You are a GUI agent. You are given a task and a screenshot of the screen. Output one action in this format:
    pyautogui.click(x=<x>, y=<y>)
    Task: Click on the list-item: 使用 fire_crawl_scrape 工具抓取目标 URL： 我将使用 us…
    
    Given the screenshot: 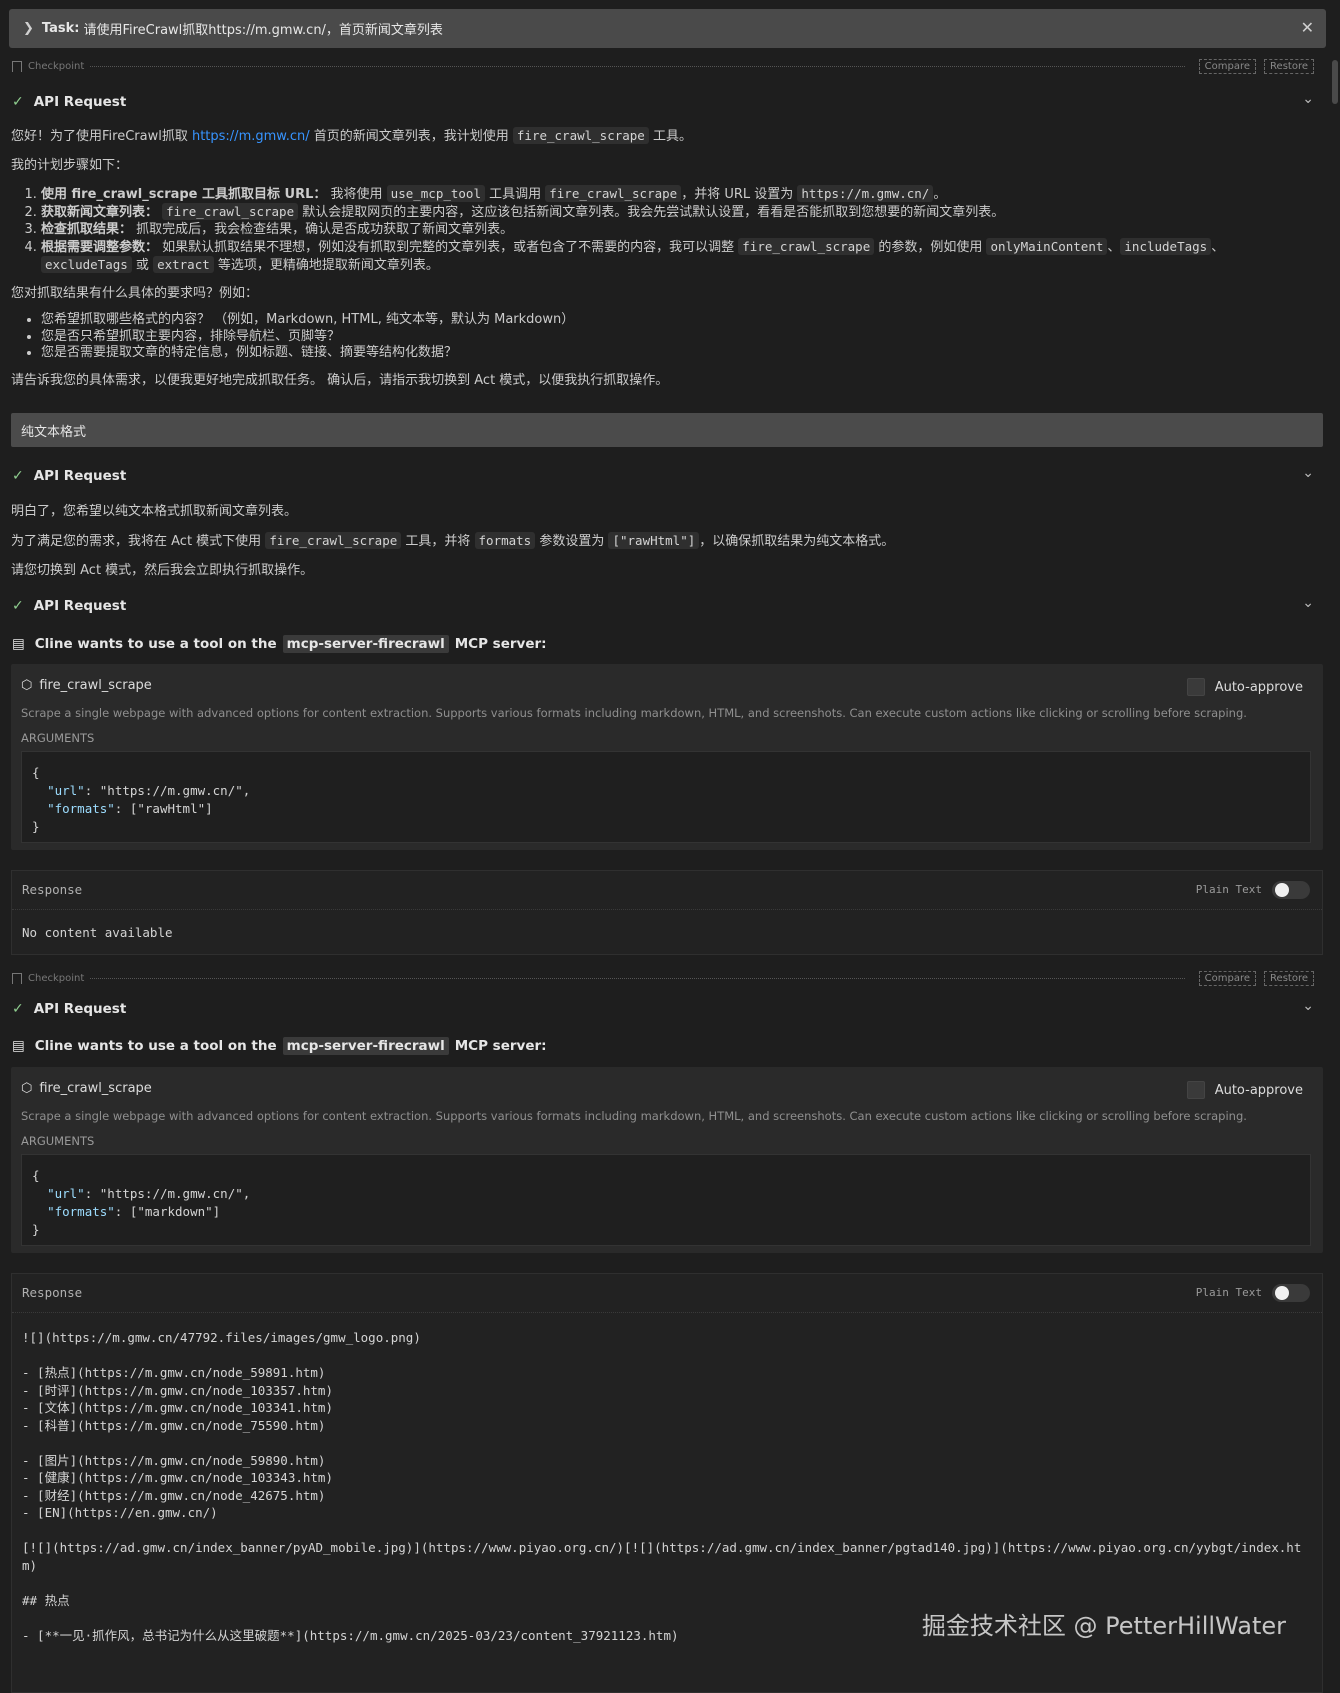 What is the action you would take?
    pyautogui.click(x=676, y=194)
    